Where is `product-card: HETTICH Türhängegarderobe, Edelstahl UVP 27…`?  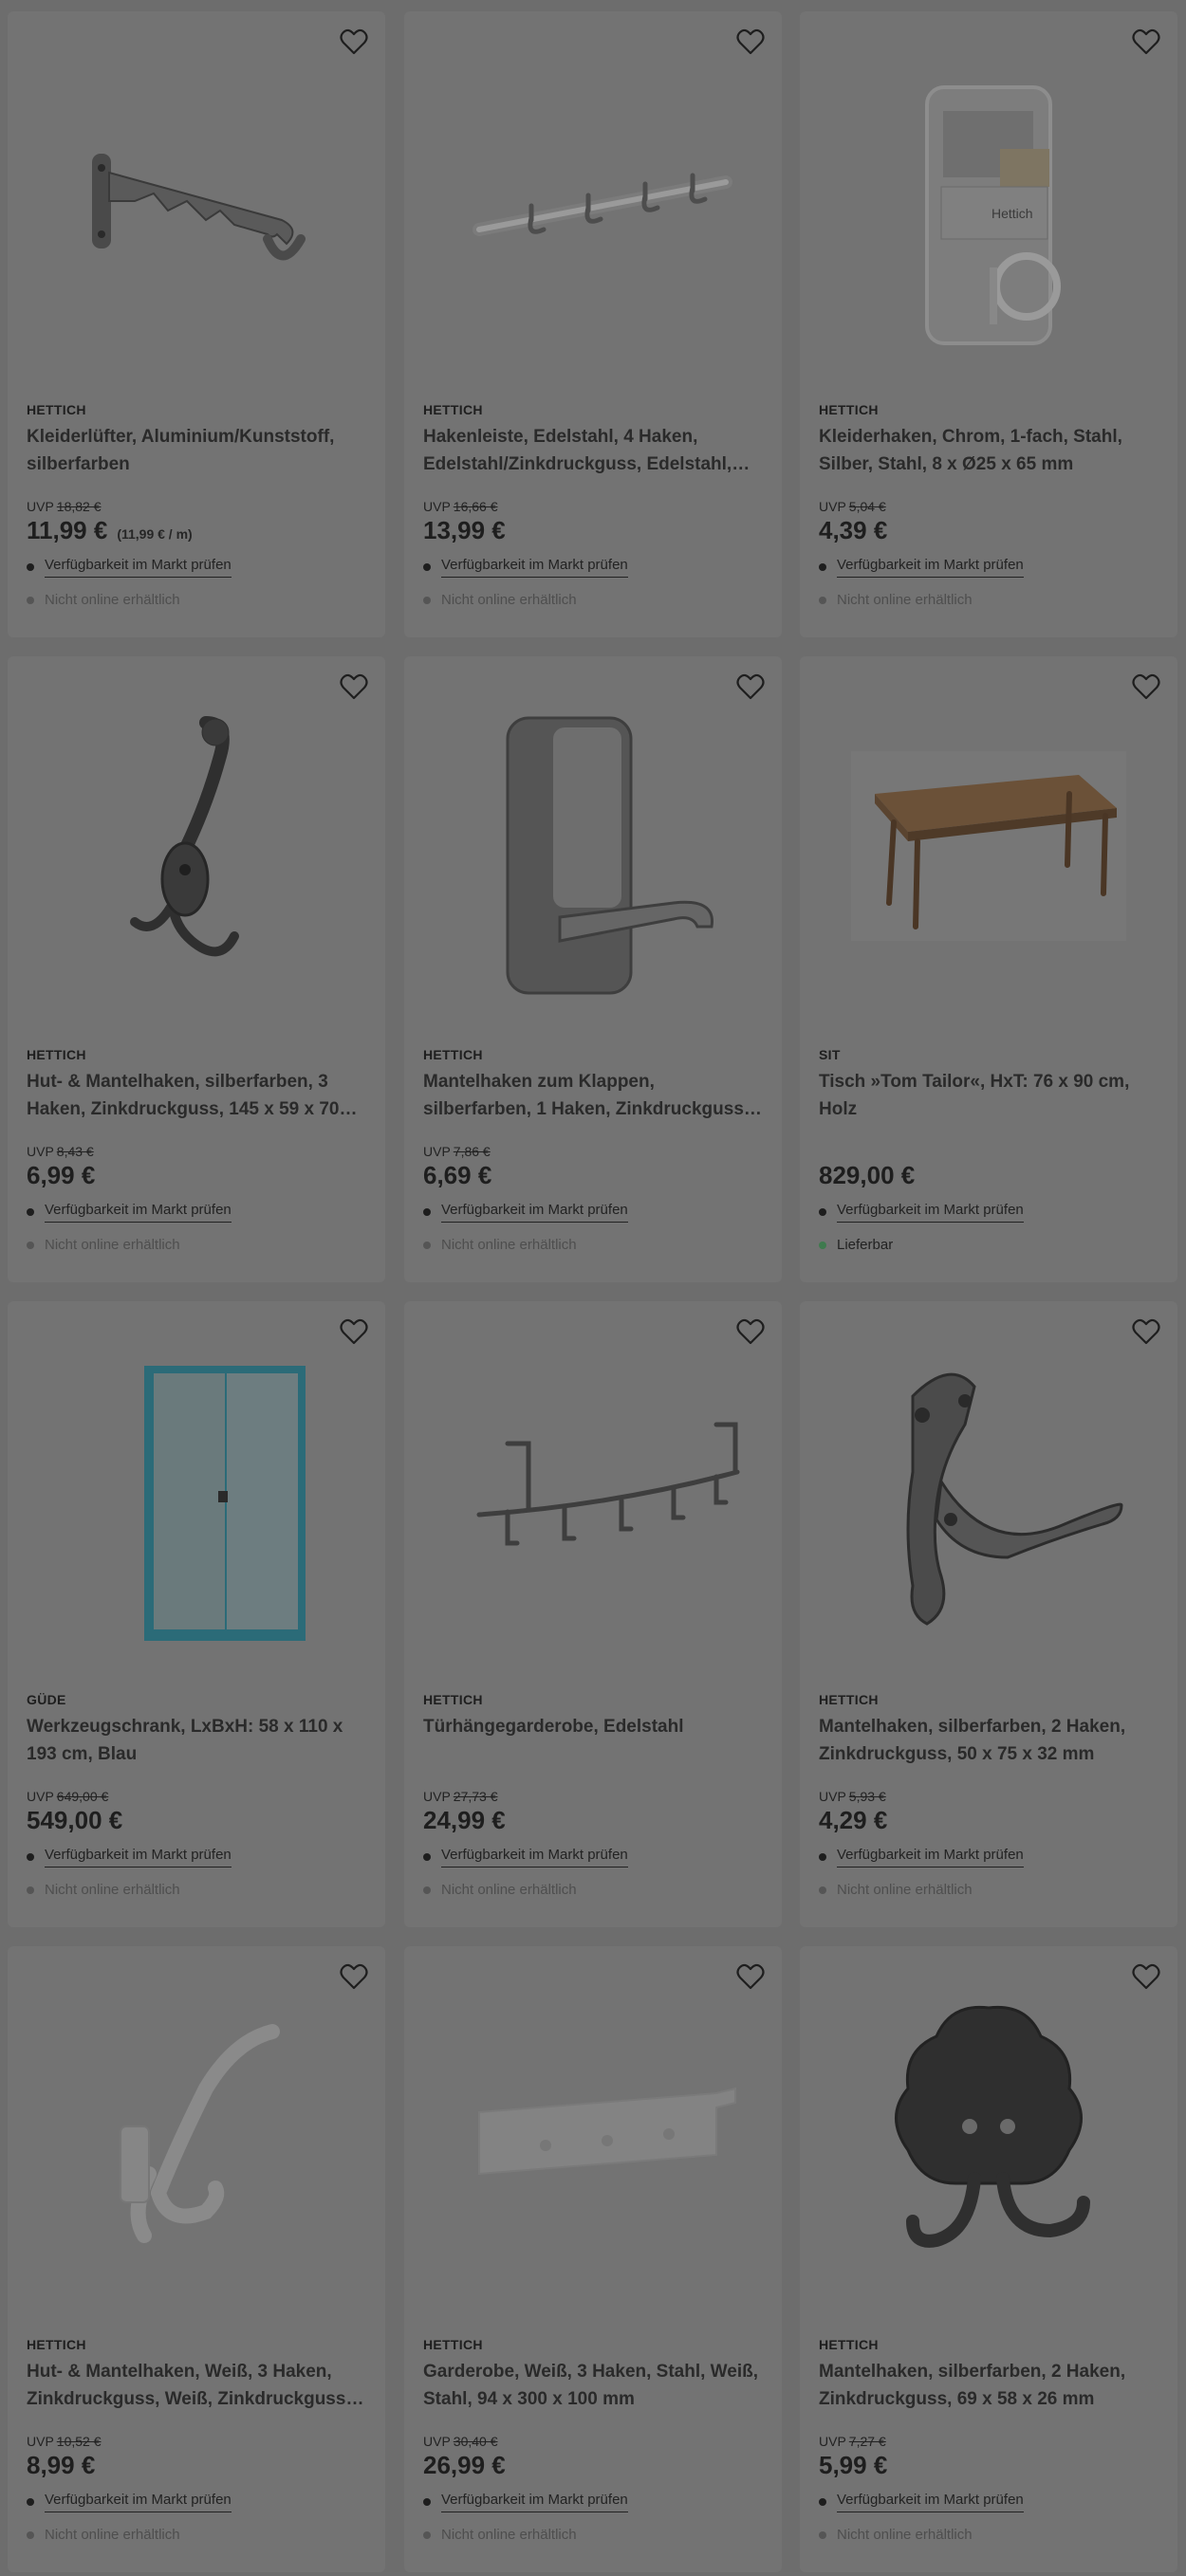
product-card: HETTICH Türhängegarderobe, Edelstahl UVP 27… is located at coordinates (593, 1614).